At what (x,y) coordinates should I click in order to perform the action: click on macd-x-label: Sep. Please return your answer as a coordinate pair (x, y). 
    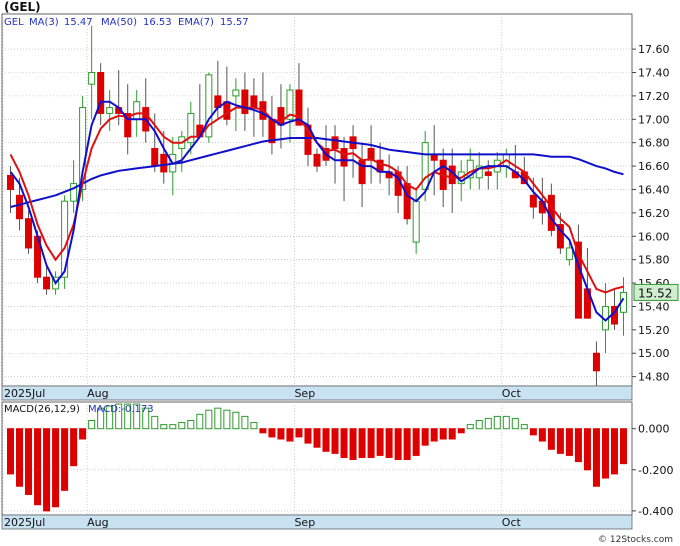
    Looking at the image, I should click on (304, 522).